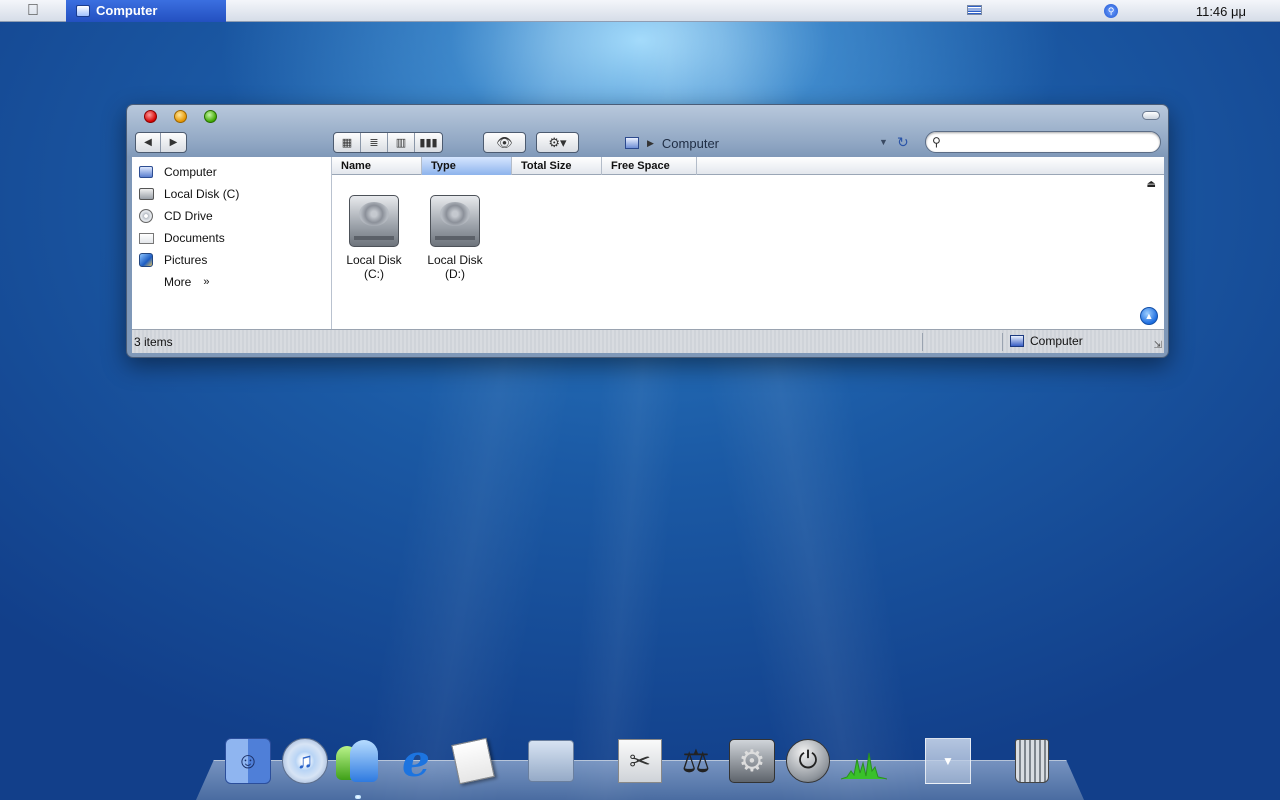  I want to click on forward-button: ▶, so click(173, 142).